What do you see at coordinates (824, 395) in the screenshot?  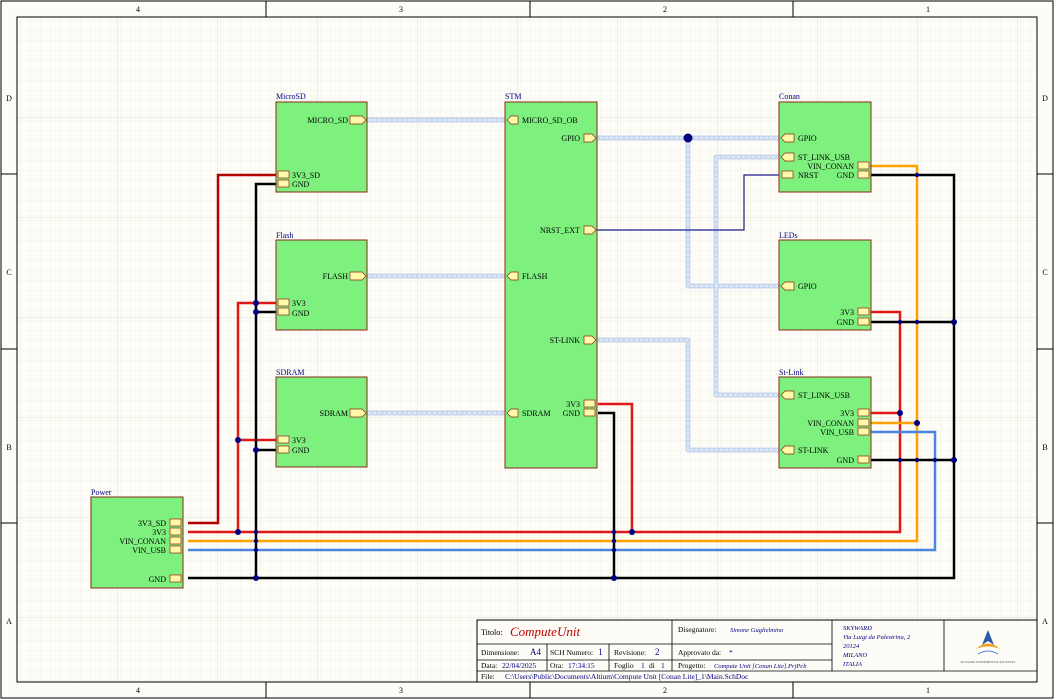 I see `port-stlink-st-link-usb: ST_LINK_USB` at bounding box center [824, 395].